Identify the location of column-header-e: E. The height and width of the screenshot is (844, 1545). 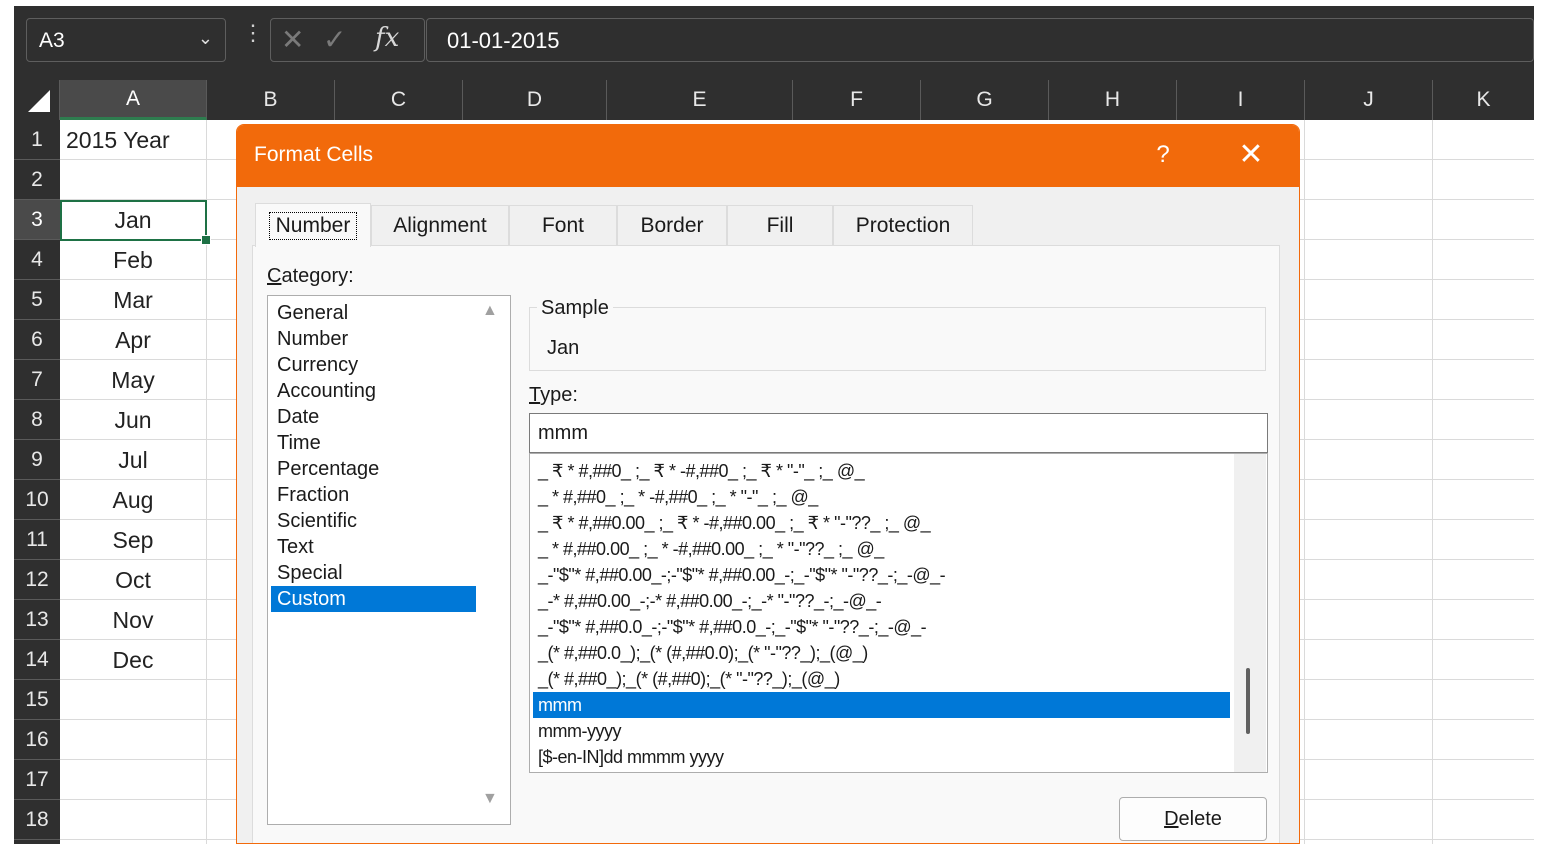
(700, 100).